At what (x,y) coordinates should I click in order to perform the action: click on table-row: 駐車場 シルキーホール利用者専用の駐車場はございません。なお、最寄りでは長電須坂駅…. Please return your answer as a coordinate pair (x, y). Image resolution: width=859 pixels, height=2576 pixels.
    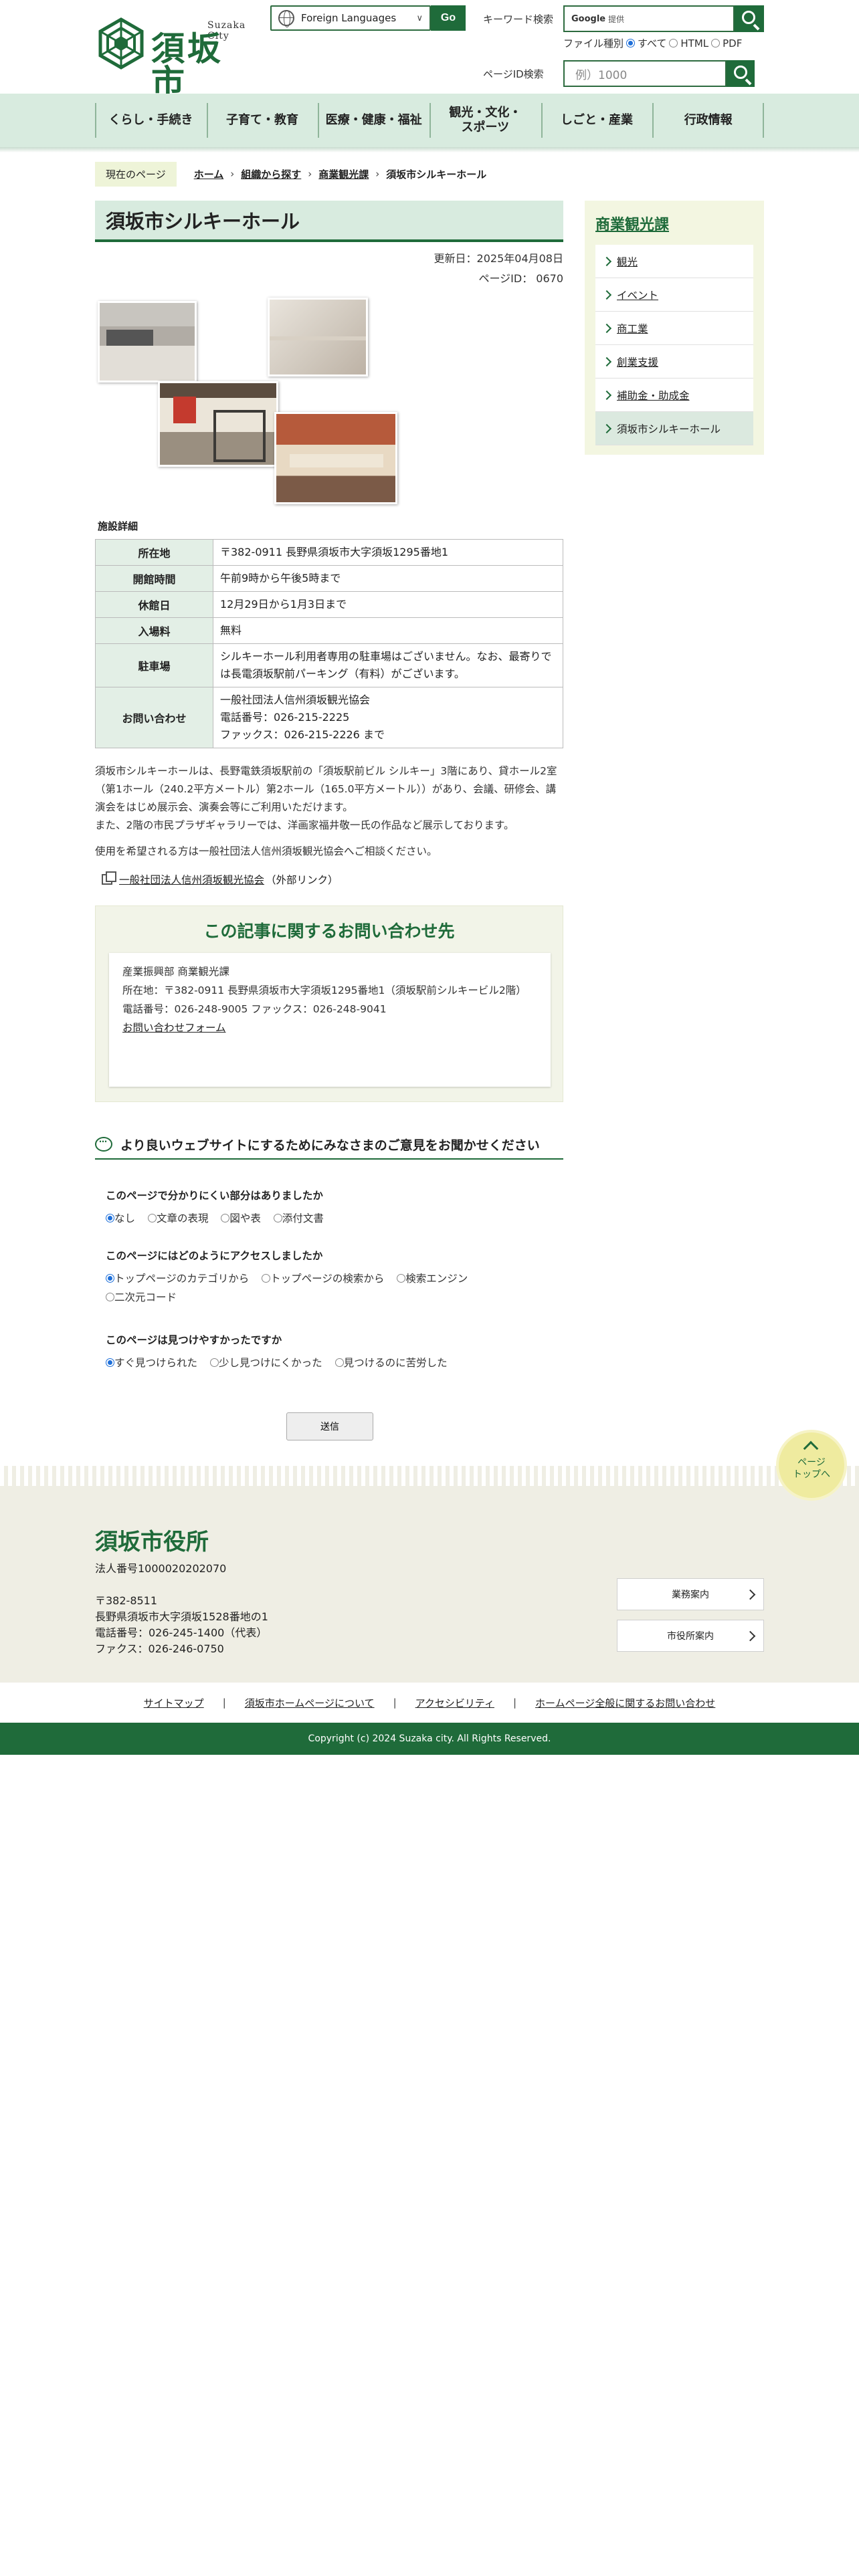
    Looking at the image, I should click on (329, 665).